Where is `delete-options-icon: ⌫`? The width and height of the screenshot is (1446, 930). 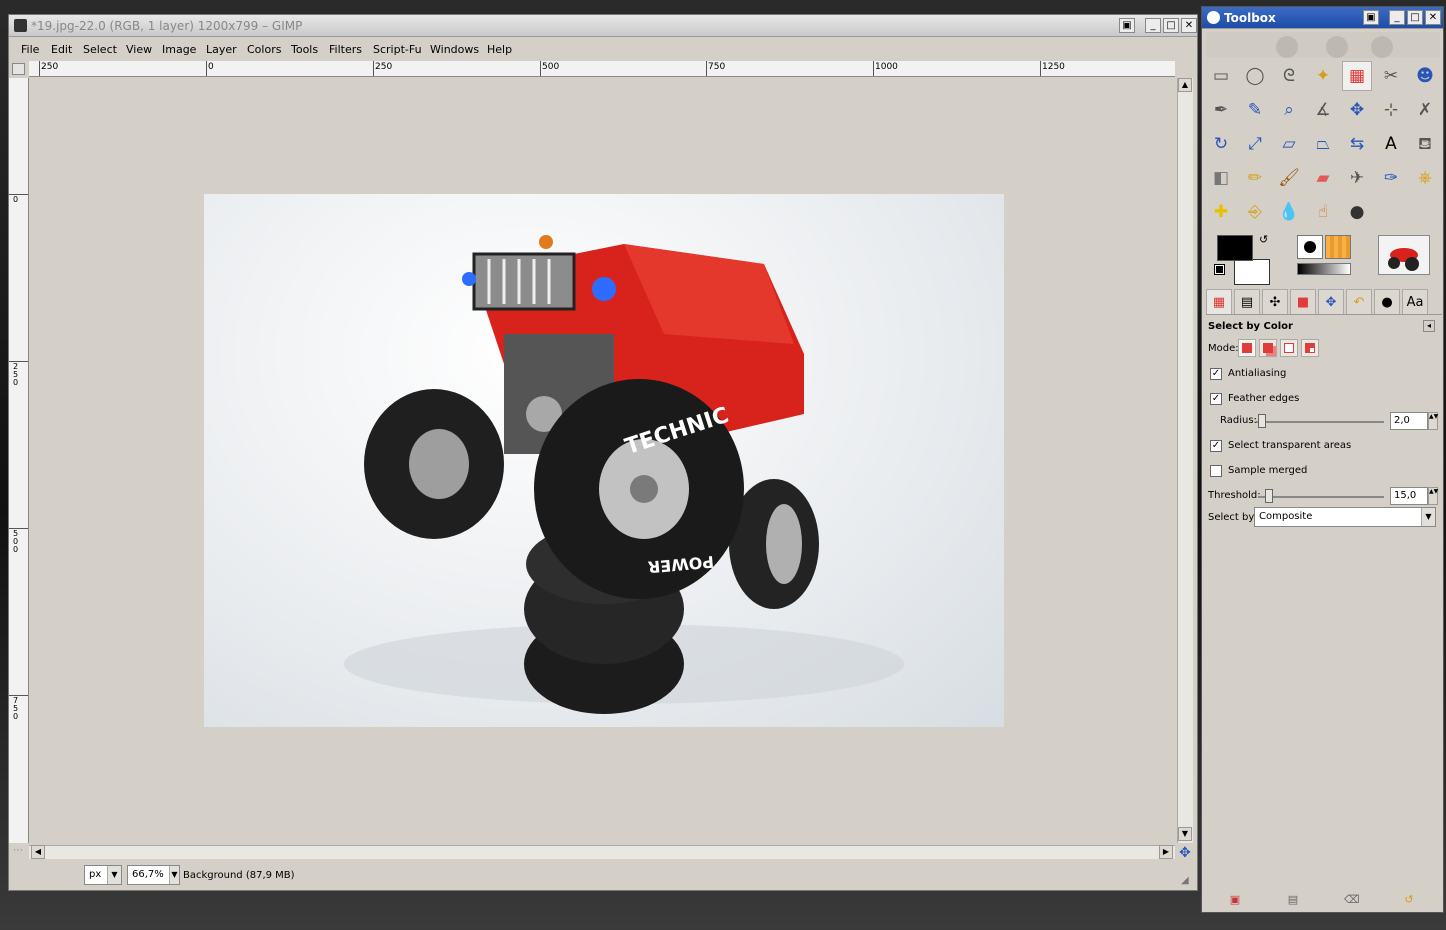
delete-options-icon: ⌫ is located at coordinates (1352, 900).